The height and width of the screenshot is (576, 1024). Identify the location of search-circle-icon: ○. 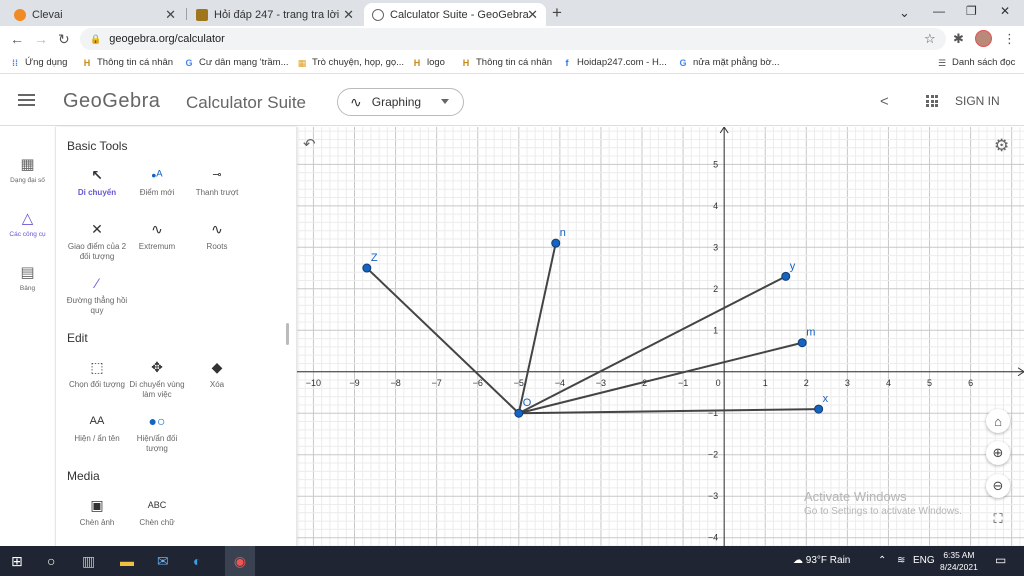
(51, 561).